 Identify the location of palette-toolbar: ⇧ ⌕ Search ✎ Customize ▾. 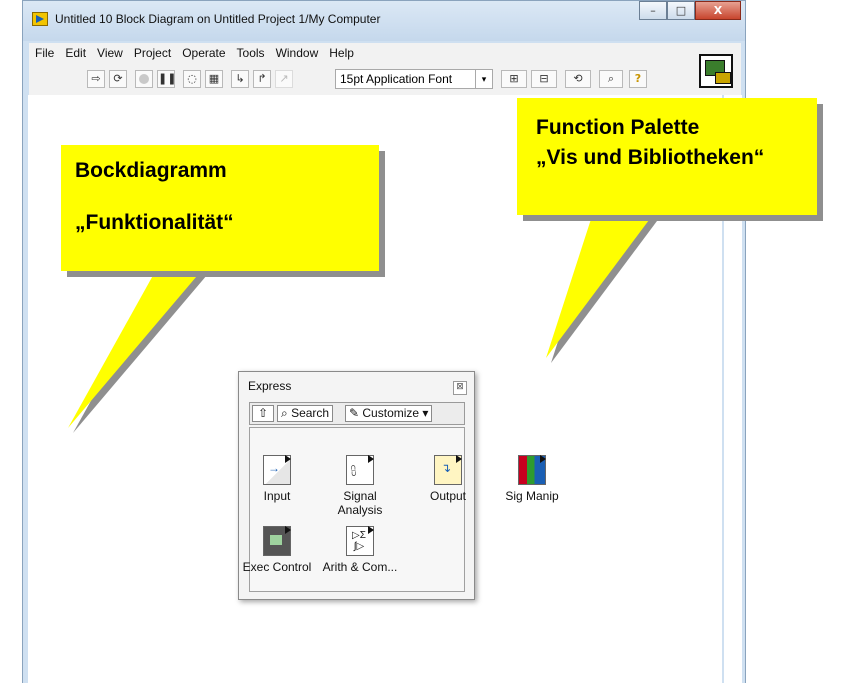
(357, 413).